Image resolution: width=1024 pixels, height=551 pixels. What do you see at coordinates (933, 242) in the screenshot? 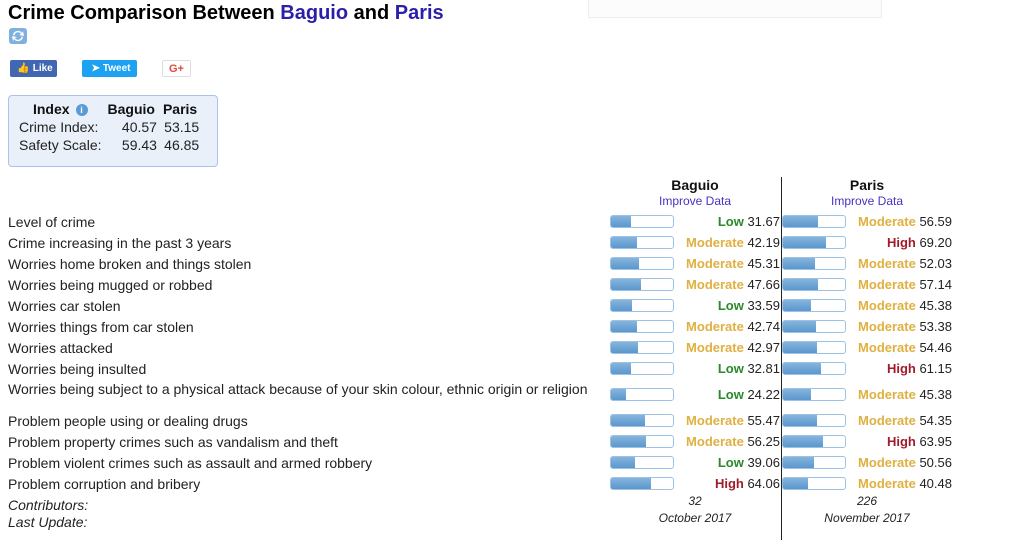
I see `score-number: 69.20` at bounding box center [933, 242].